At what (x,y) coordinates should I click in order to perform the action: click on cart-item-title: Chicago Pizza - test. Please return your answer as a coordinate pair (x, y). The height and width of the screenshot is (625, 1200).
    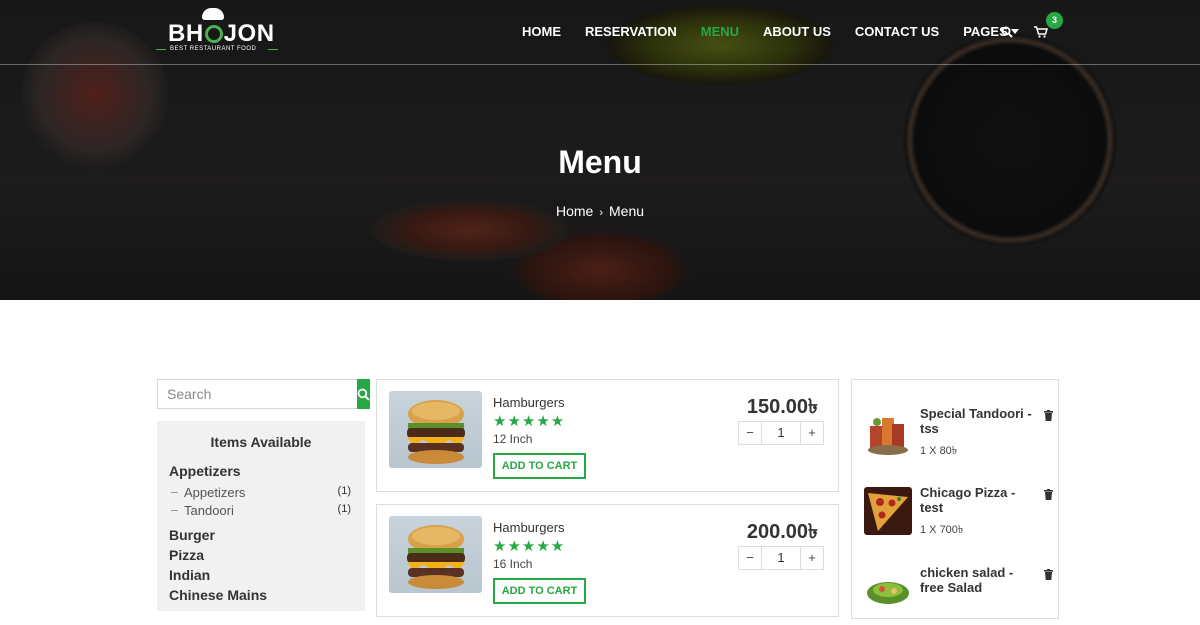
    Looking at the image, I should click on (976, 500).